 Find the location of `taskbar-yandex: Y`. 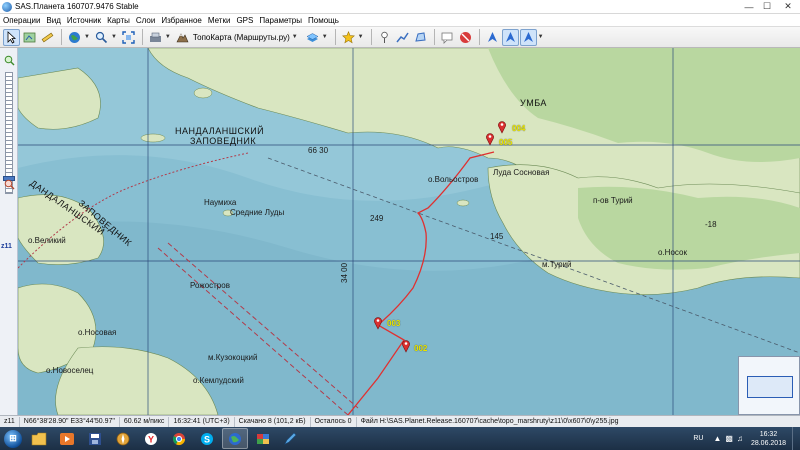

taskbar-yandex: Y is located at coordinates (151, 438).